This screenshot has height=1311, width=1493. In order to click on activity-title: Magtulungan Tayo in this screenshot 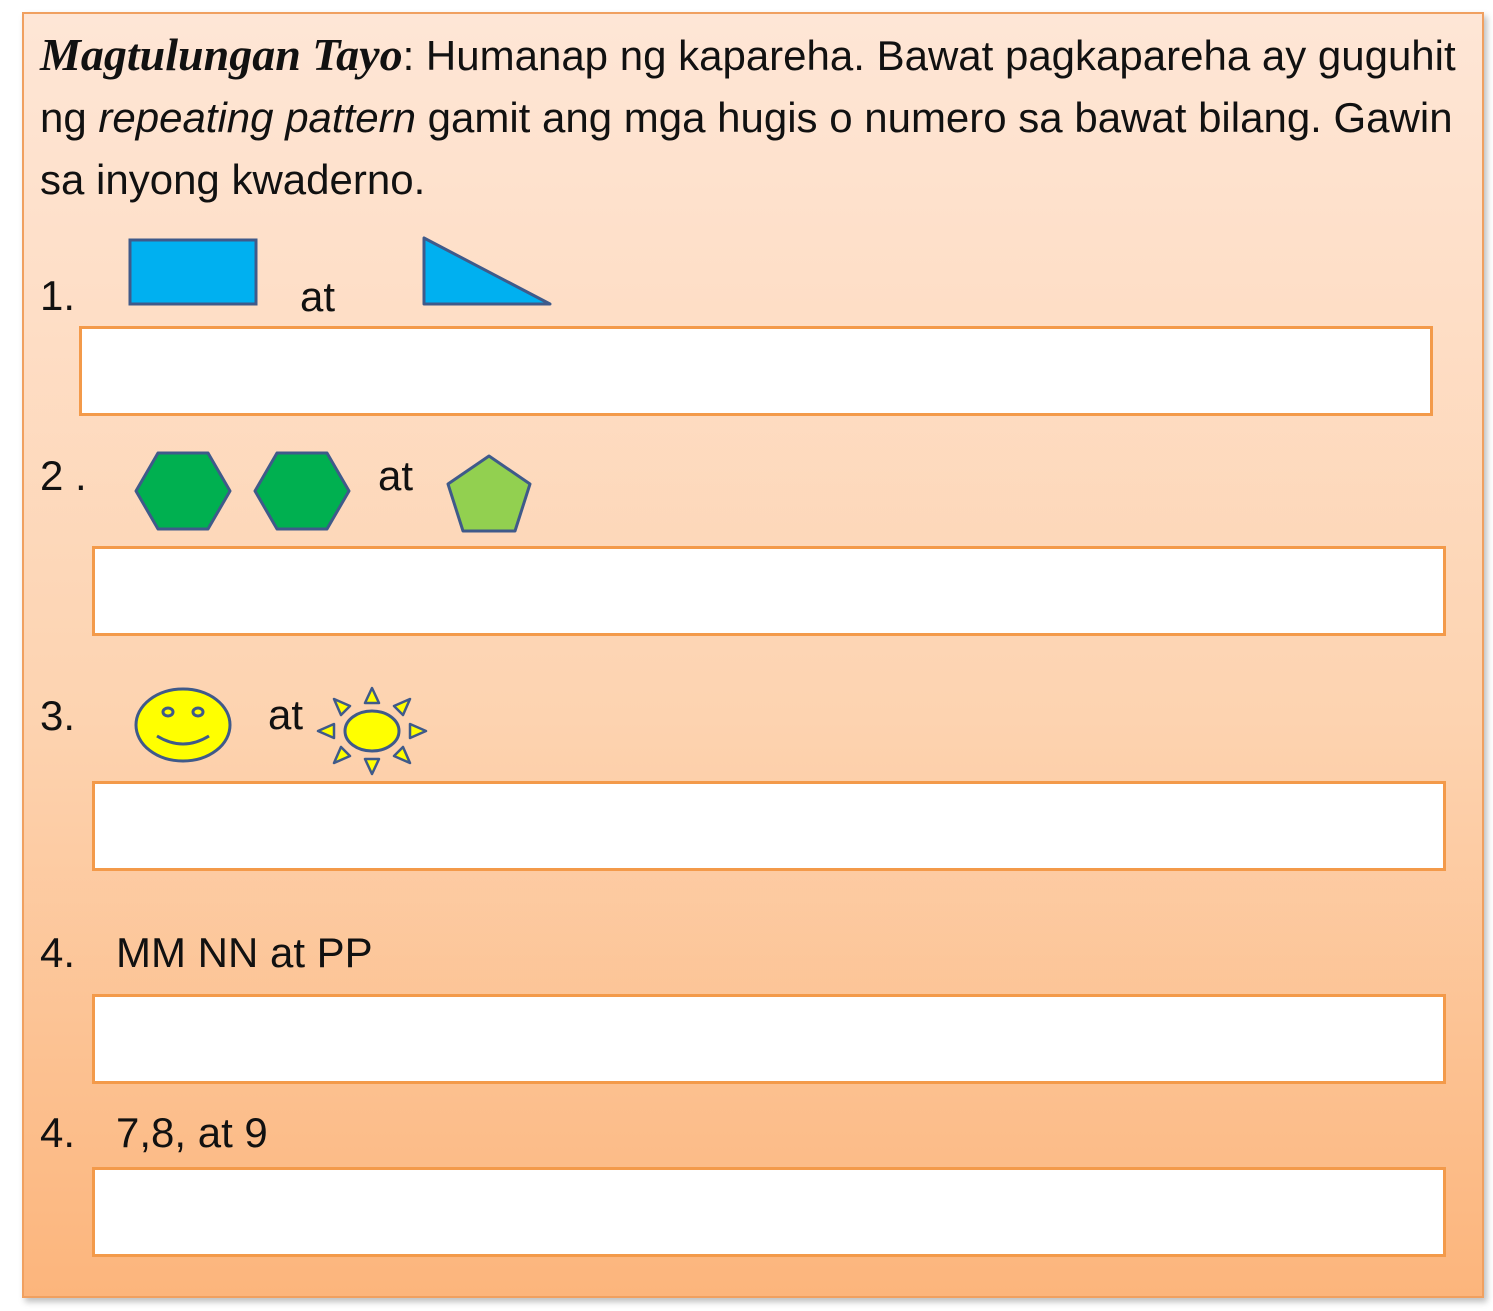, I will do `click(221, 54)`.